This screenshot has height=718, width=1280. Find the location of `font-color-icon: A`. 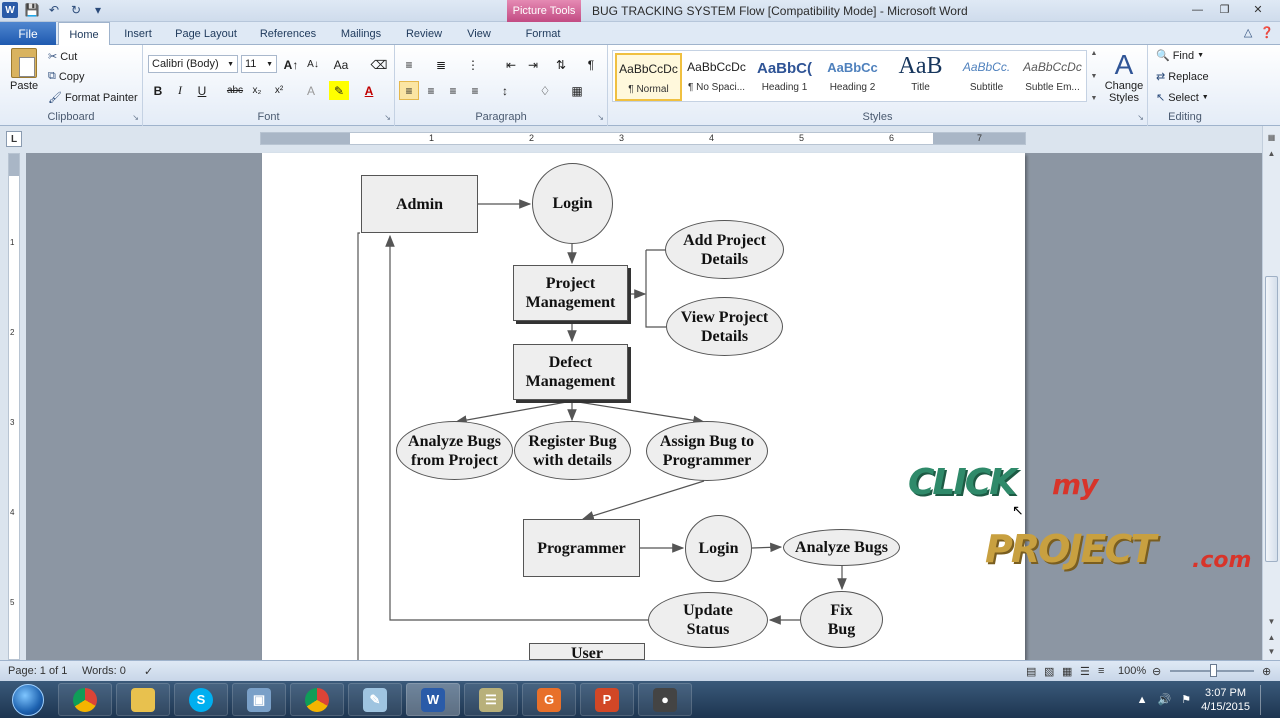

font-color-icon: A is located at coordinates (369, 90).